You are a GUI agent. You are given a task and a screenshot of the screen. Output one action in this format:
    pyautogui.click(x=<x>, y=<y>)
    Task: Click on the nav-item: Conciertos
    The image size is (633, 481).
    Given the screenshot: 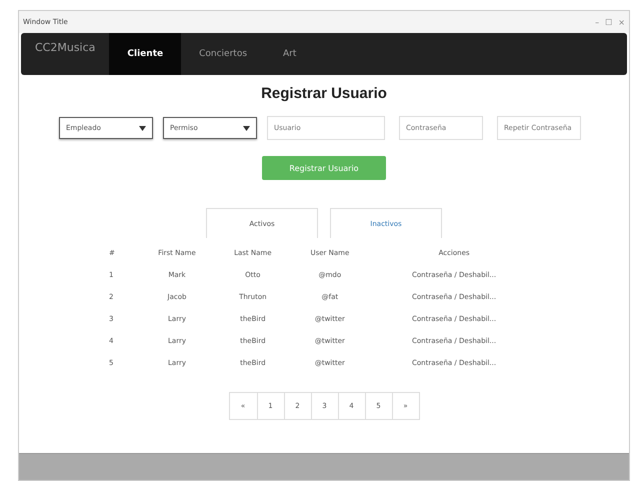 What is the action you would take?
    pyautogui.click(x=223, y=54)
    